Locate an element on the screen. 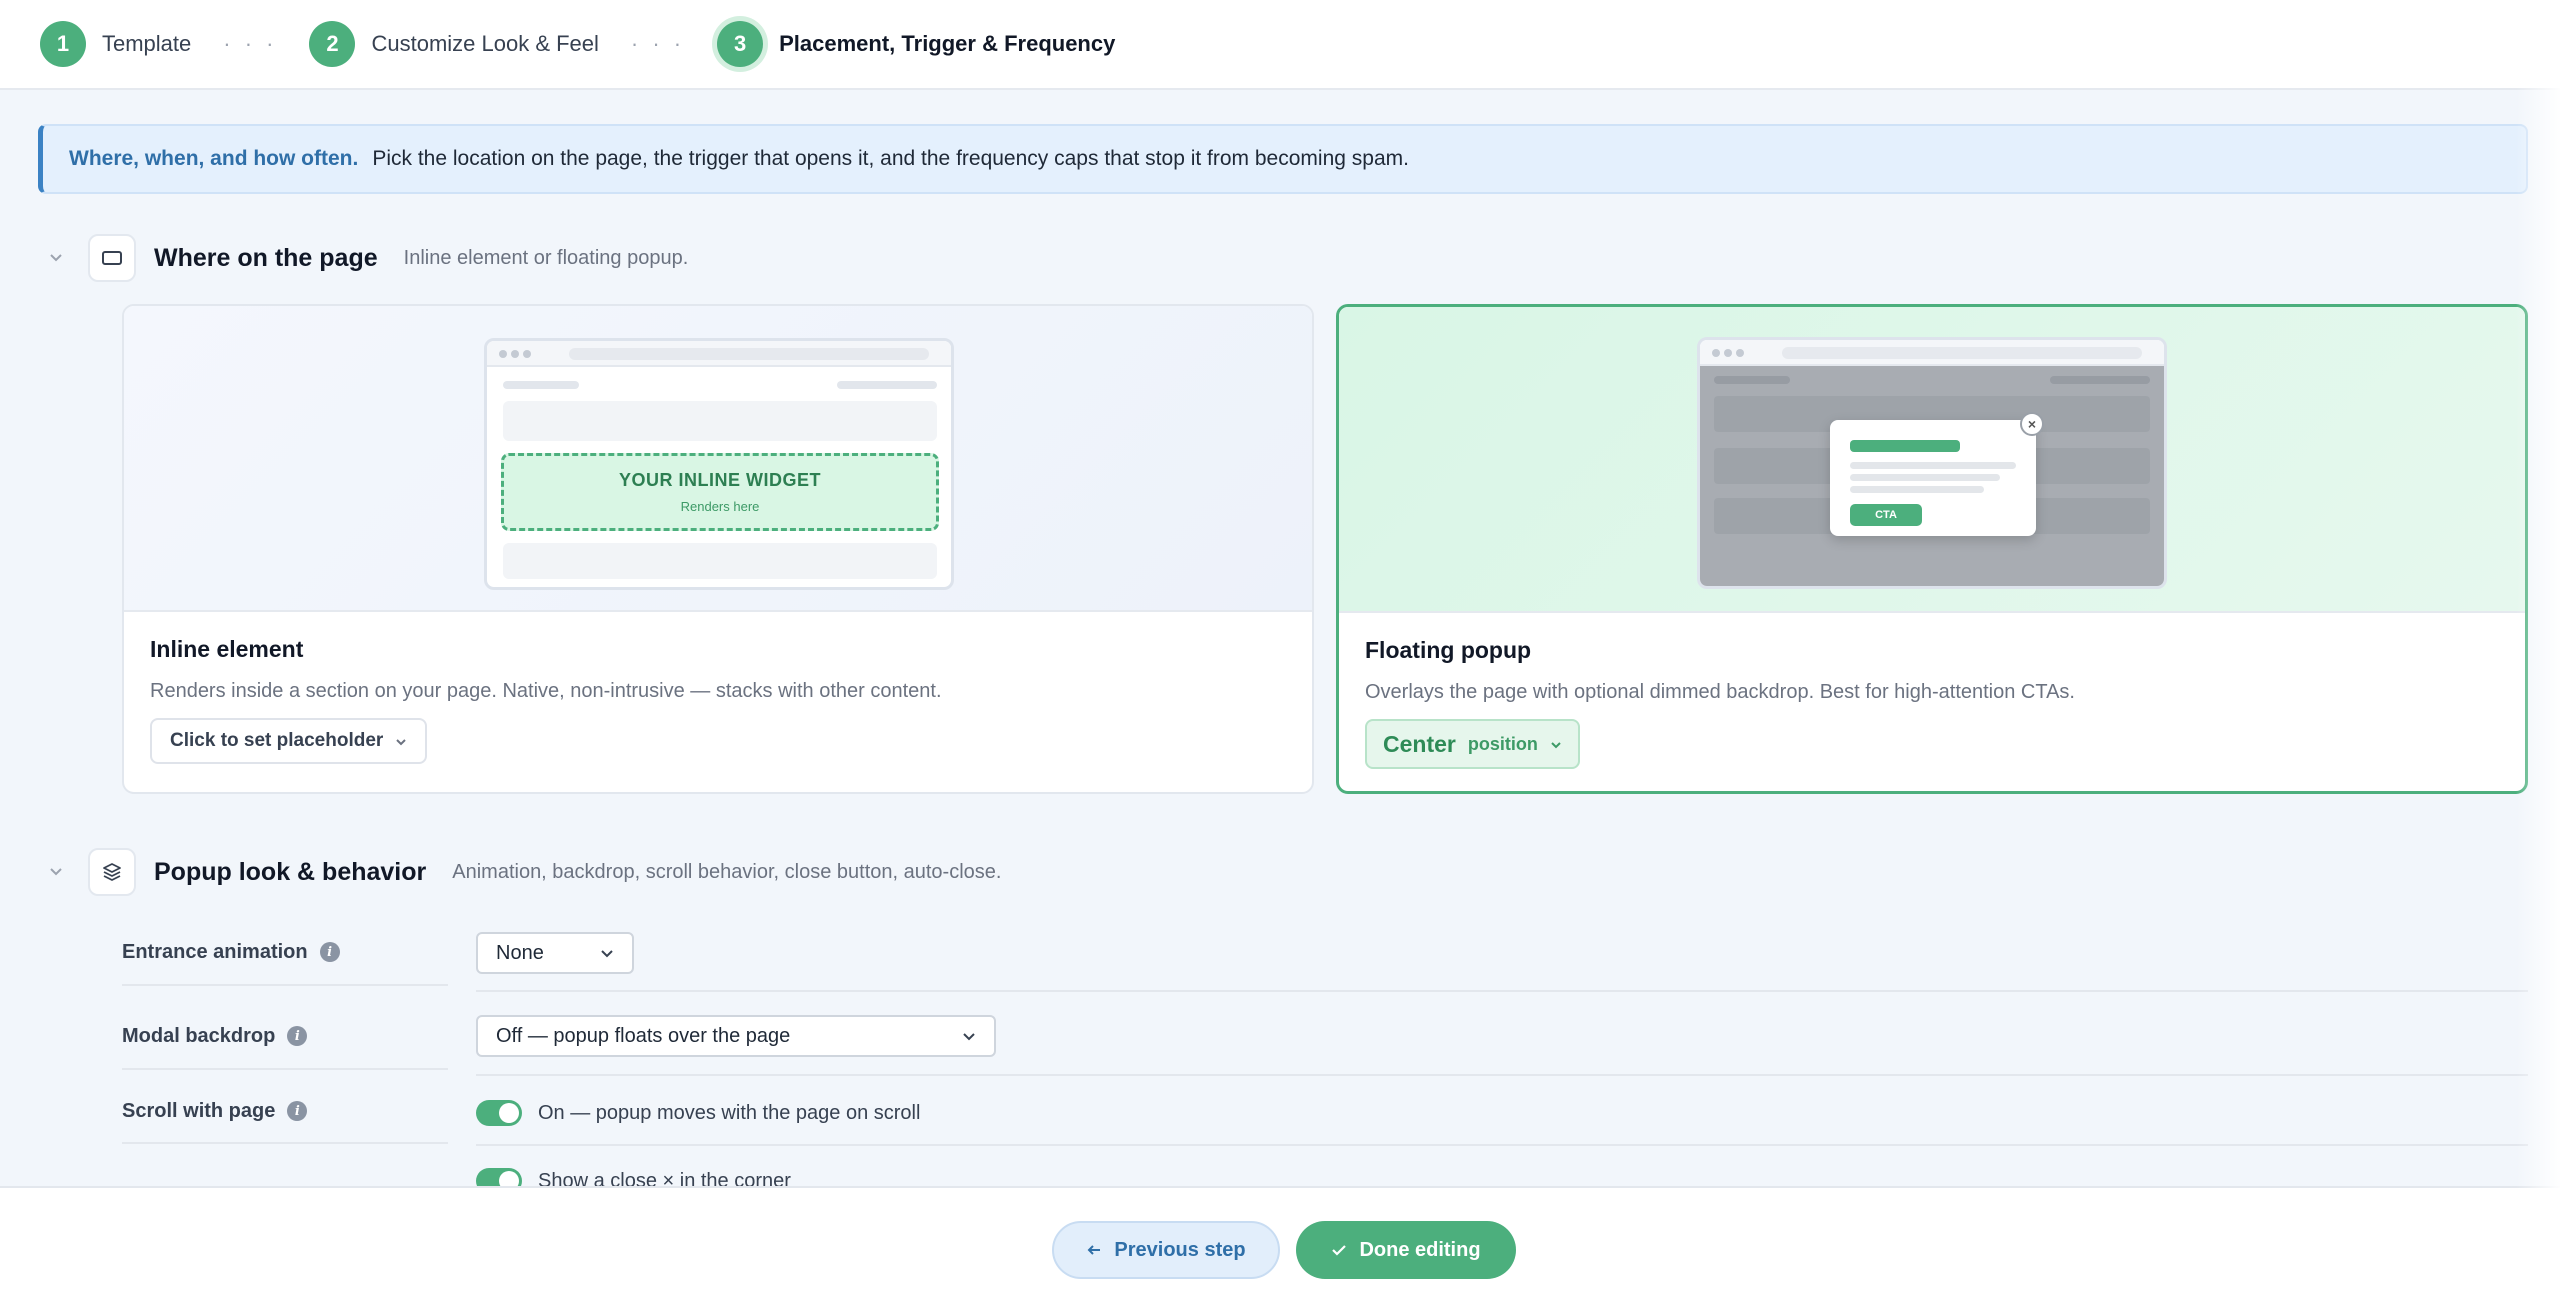  inline-widget-placeholder: YOUR INLINE WIDGET Renders here is located at coordinates (720, 492).